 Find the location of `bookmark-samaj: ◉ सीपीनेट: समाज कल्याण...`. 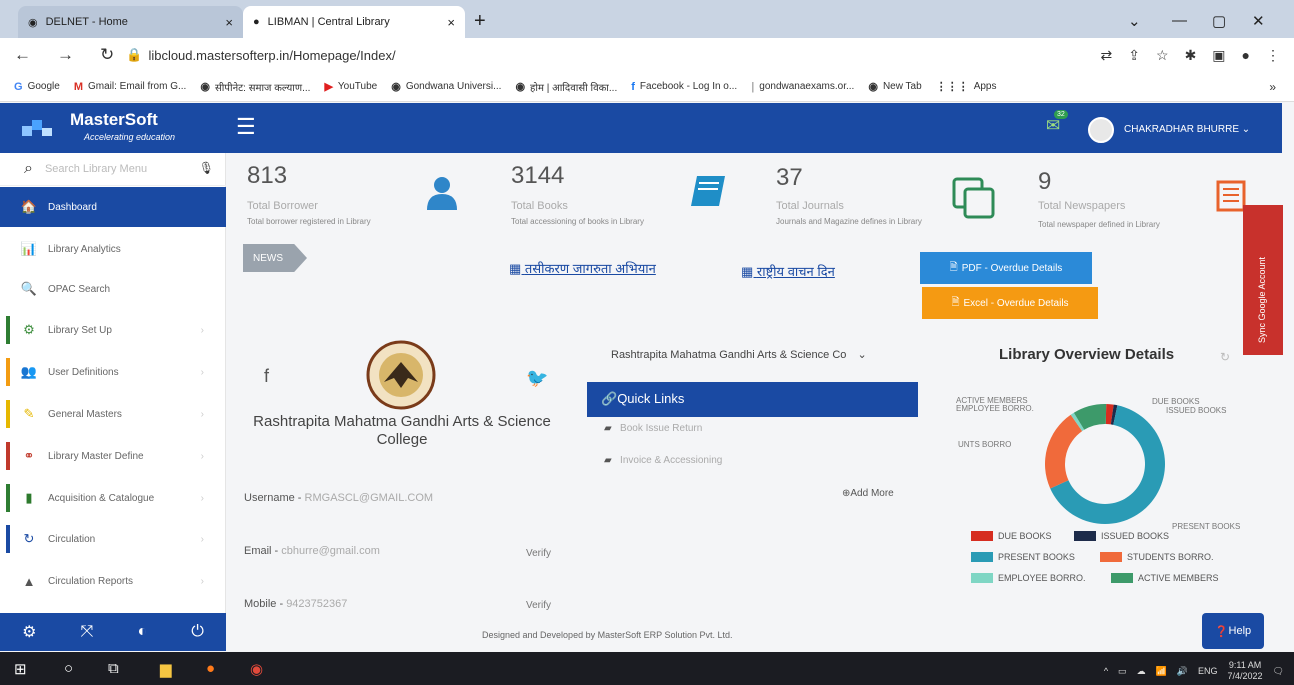

bookmark-samaj: ◉ सीपीनेट: समाज कल्याण... is located at coordinates (255, 87).